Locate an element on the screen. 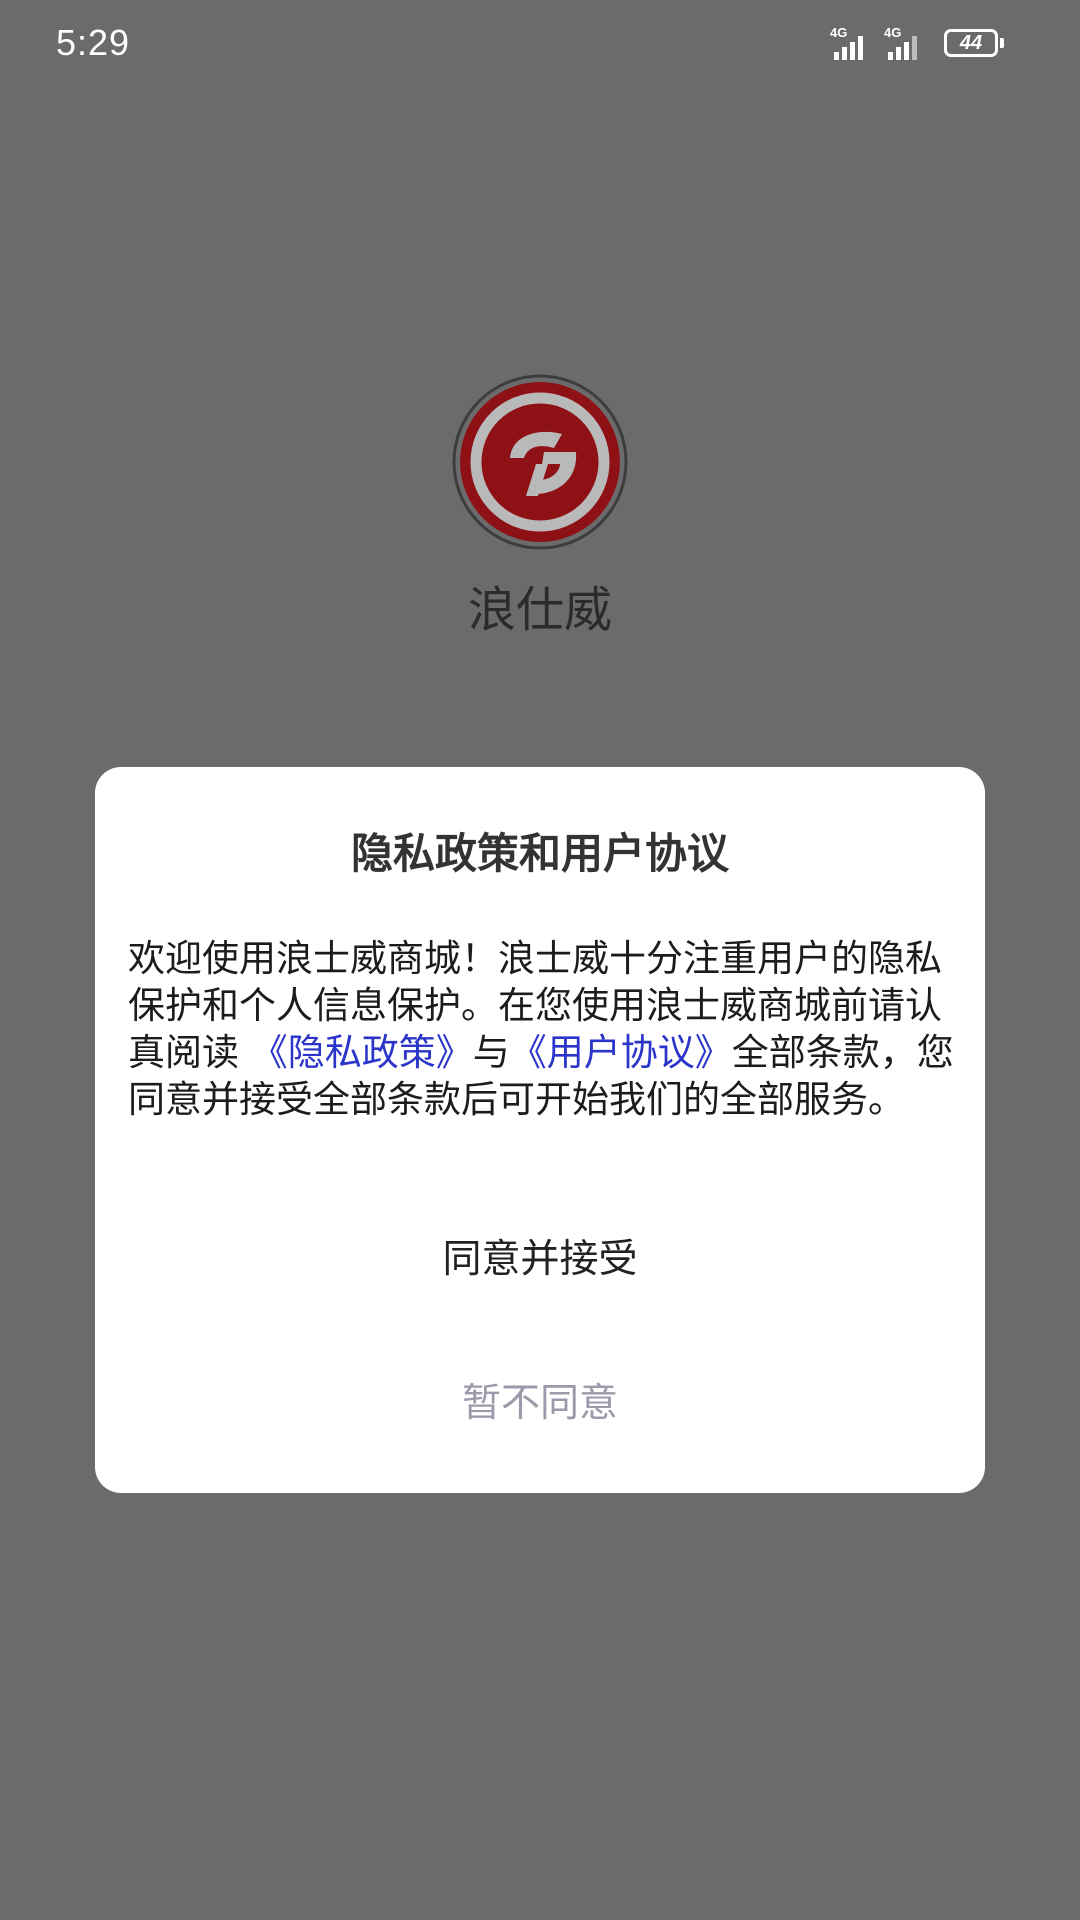  status-bar: 5:29 4G 4G 44 is located at coordinates (540, 45).